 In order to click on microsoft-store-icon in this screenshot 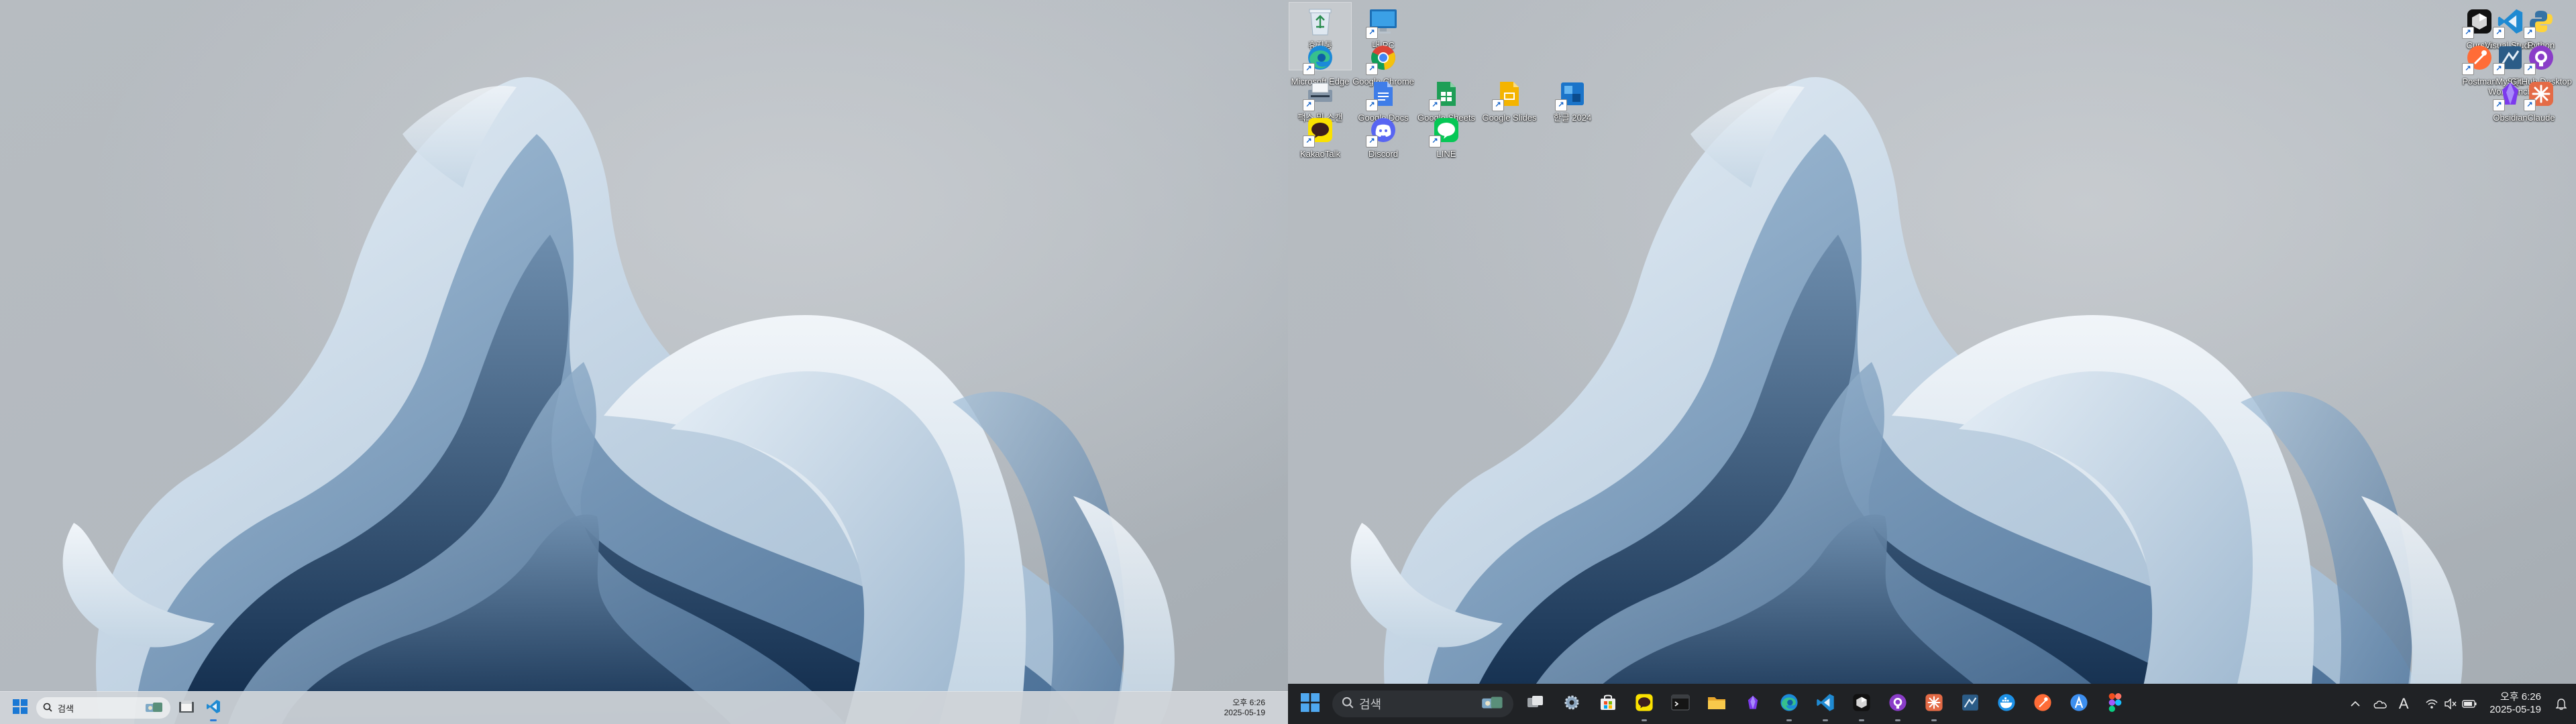, I will do `click(1608, 704)`.